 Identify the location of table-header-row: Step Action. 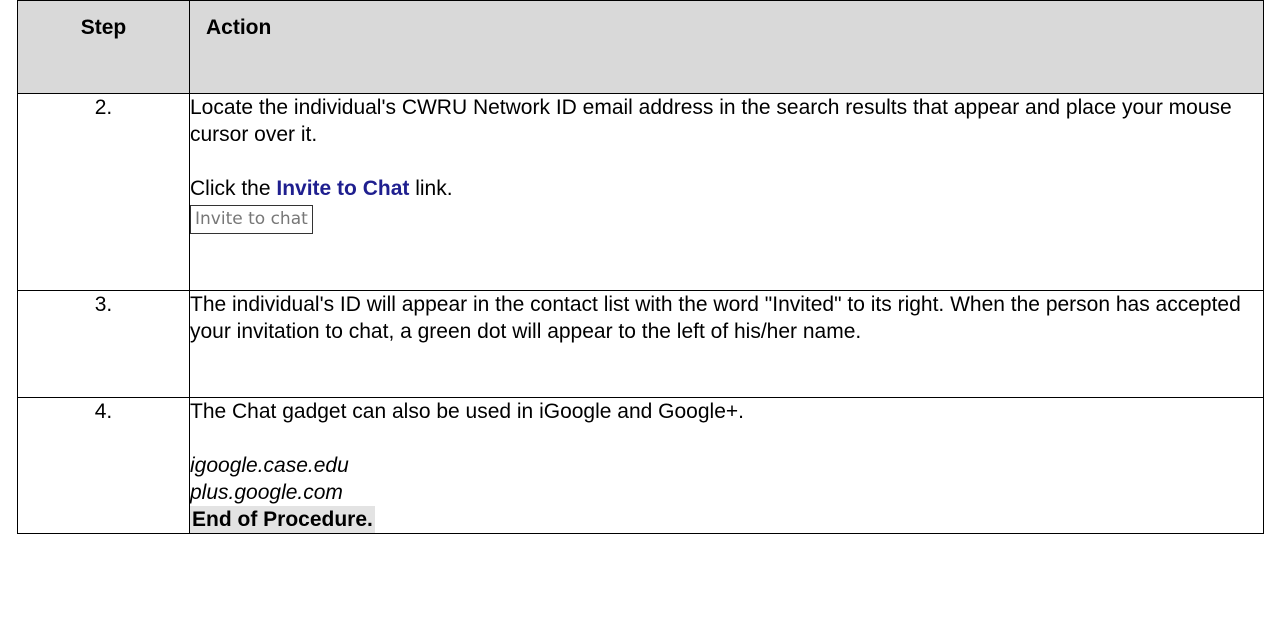
(640, 47).